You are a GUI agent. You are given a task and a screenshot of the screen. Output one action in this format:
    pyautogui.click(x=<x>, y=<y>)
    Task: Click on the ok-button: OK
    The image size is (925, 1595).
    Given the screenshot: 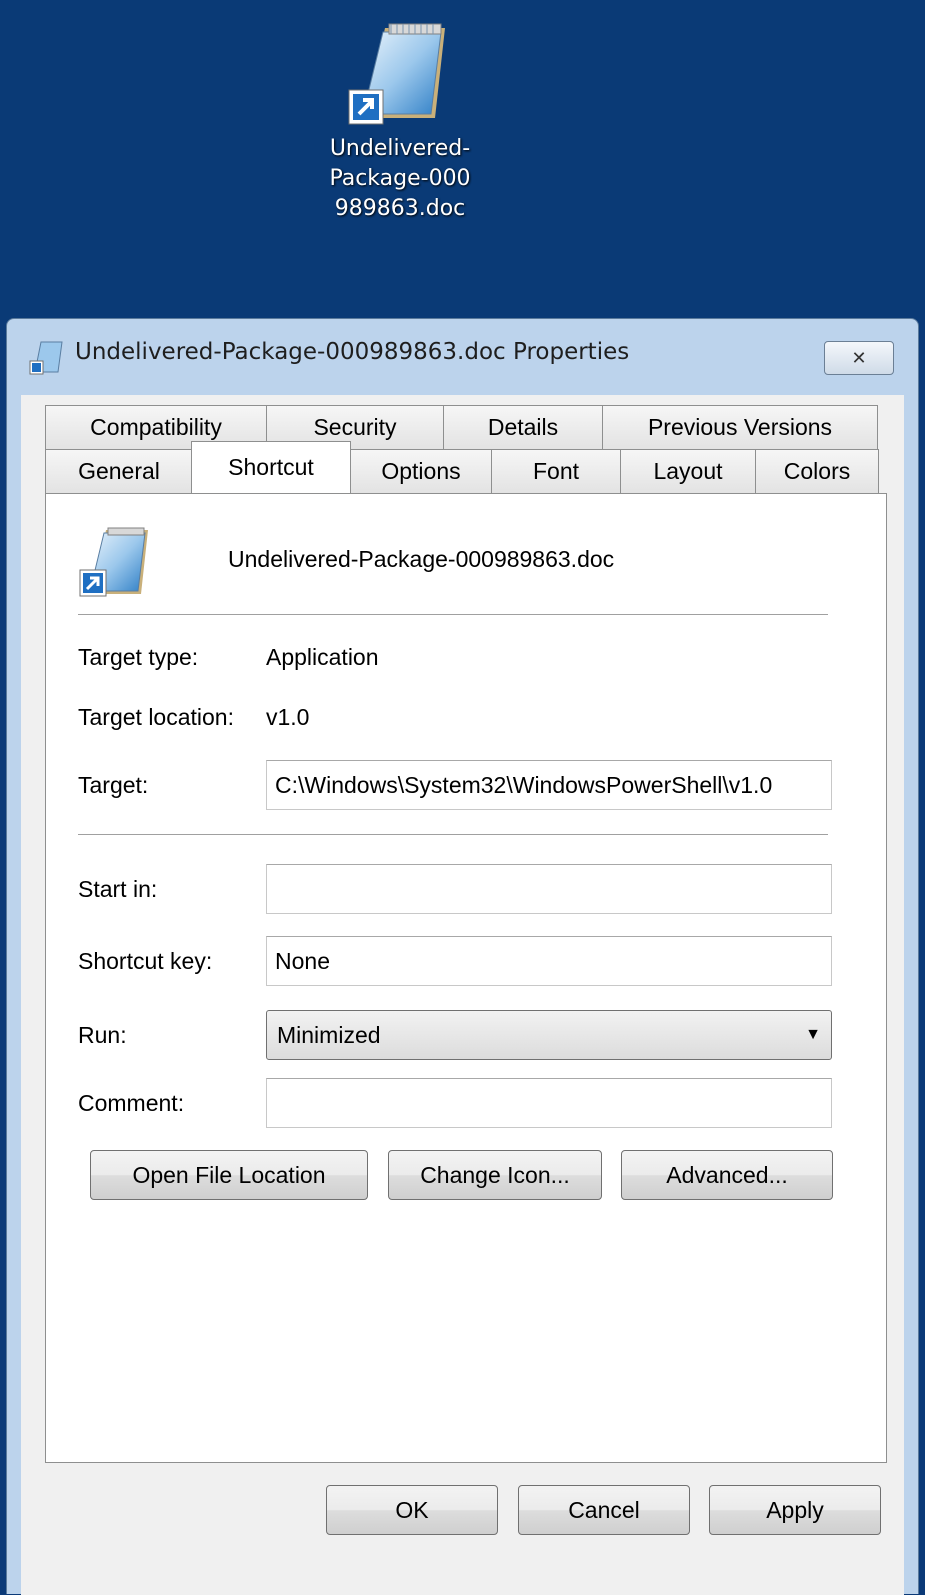 What is the action you would take?
    pyautogui.click(x=412, y=1510)
    